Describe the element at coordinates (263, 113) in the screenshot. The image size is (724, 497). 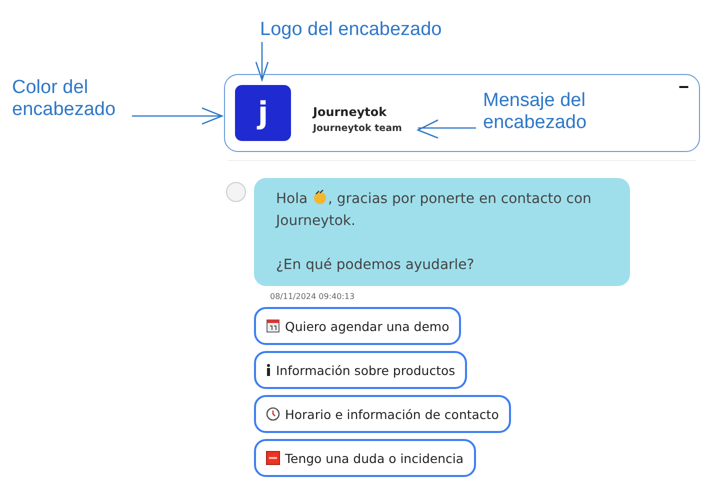
I see `header-logo: j` at that location.